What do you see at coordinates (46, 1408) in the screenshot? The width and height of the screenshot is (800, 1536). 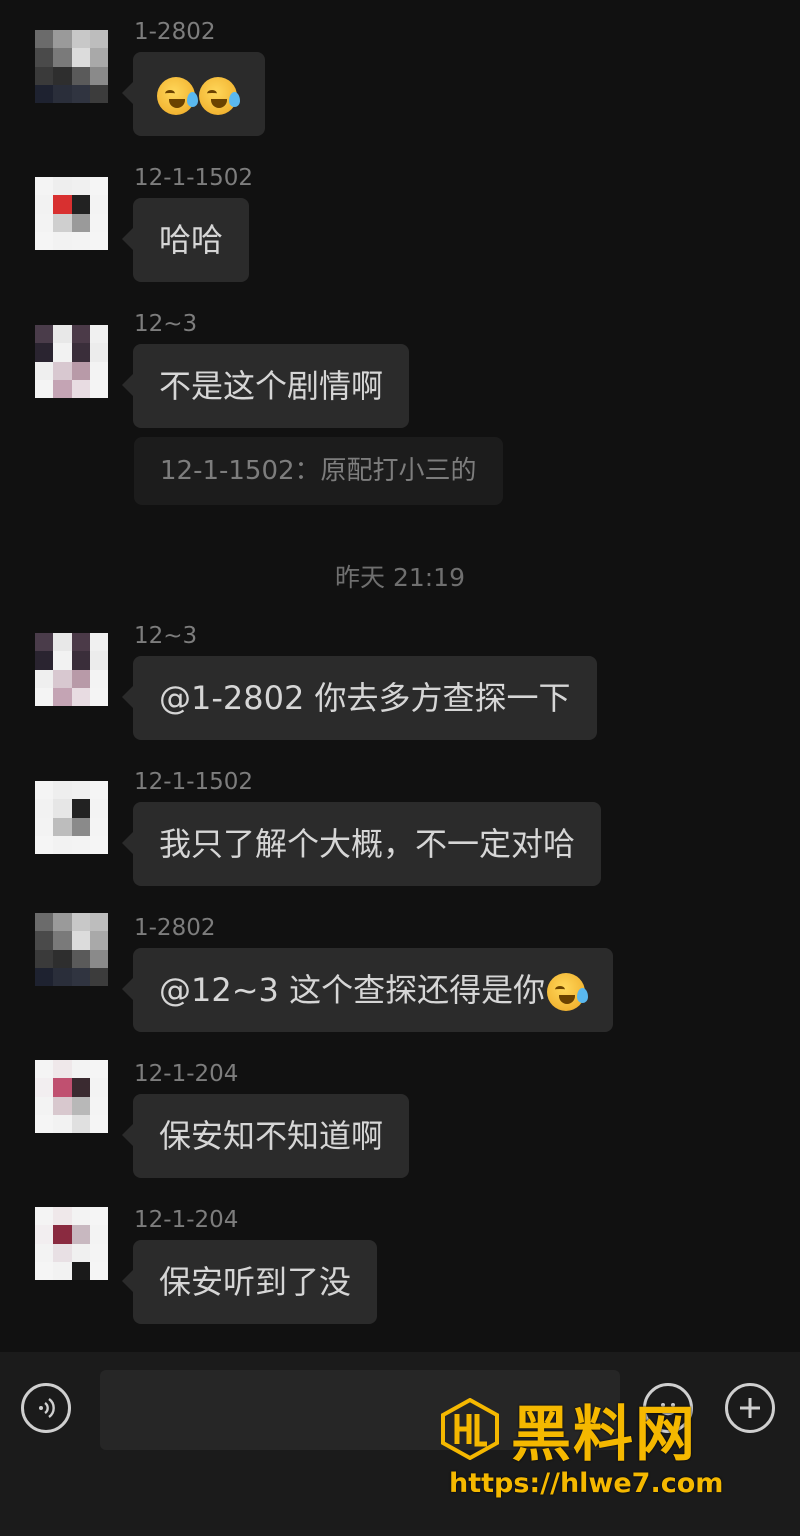 I see `voice-icon` at bounding box center [46, 1408].